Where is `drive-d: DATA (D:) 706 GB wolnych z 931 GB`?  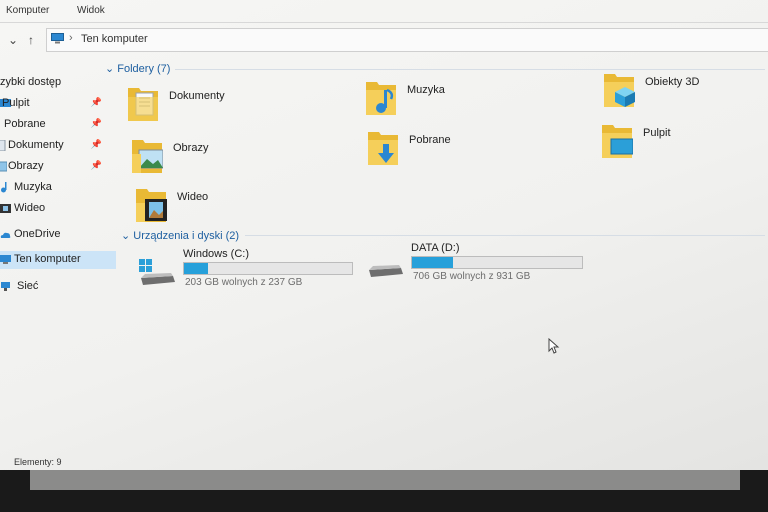 drive-d: DATA (D:) 706 GB wolnych z 931 GB is located at coordinates (487, 266).